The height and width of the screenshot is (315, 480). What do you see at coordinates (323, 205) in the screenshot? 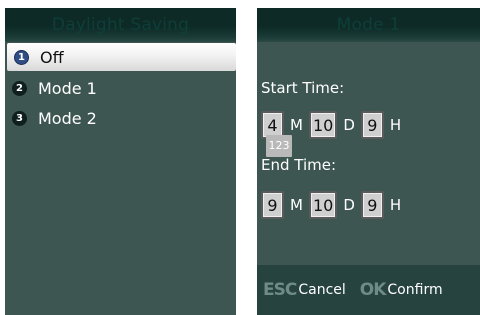
I see `end-day-input: 10` at bounding box center [323, 205].